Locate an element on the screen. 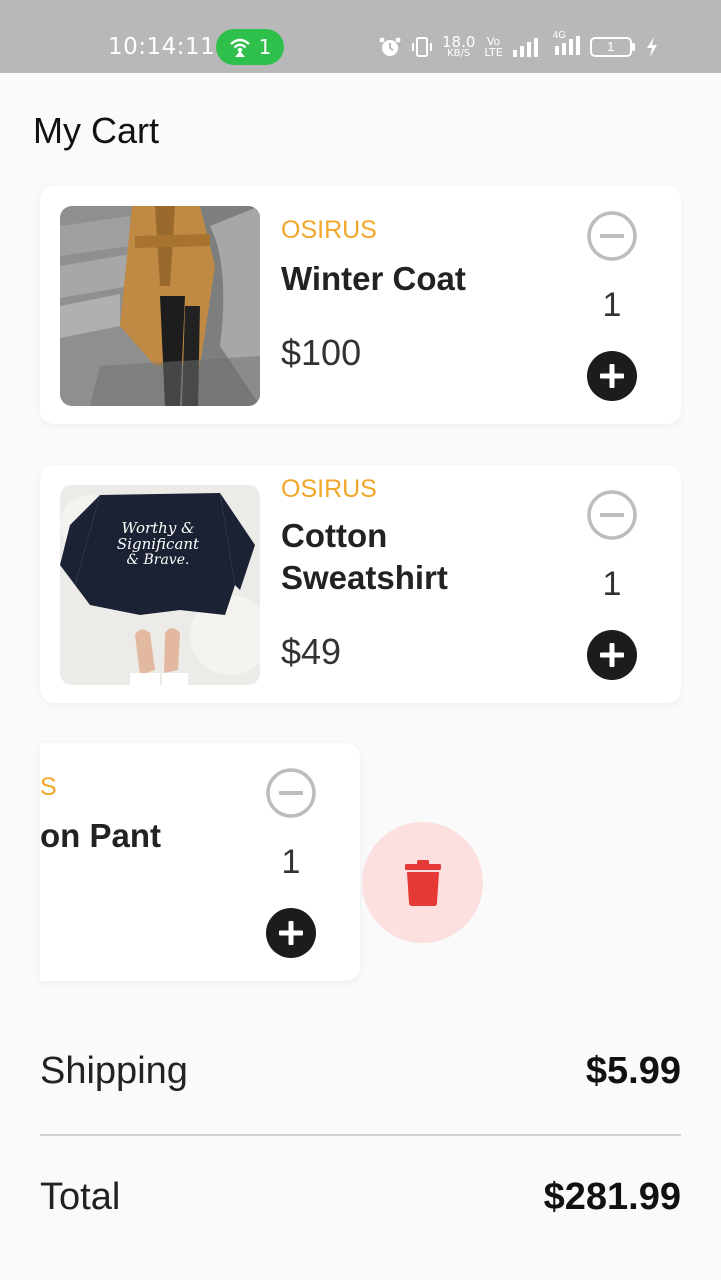  status-bar: 10:14:11 1 18.0 KB/S Vo LTE 4G 1 is located at coordinates (360, 36).